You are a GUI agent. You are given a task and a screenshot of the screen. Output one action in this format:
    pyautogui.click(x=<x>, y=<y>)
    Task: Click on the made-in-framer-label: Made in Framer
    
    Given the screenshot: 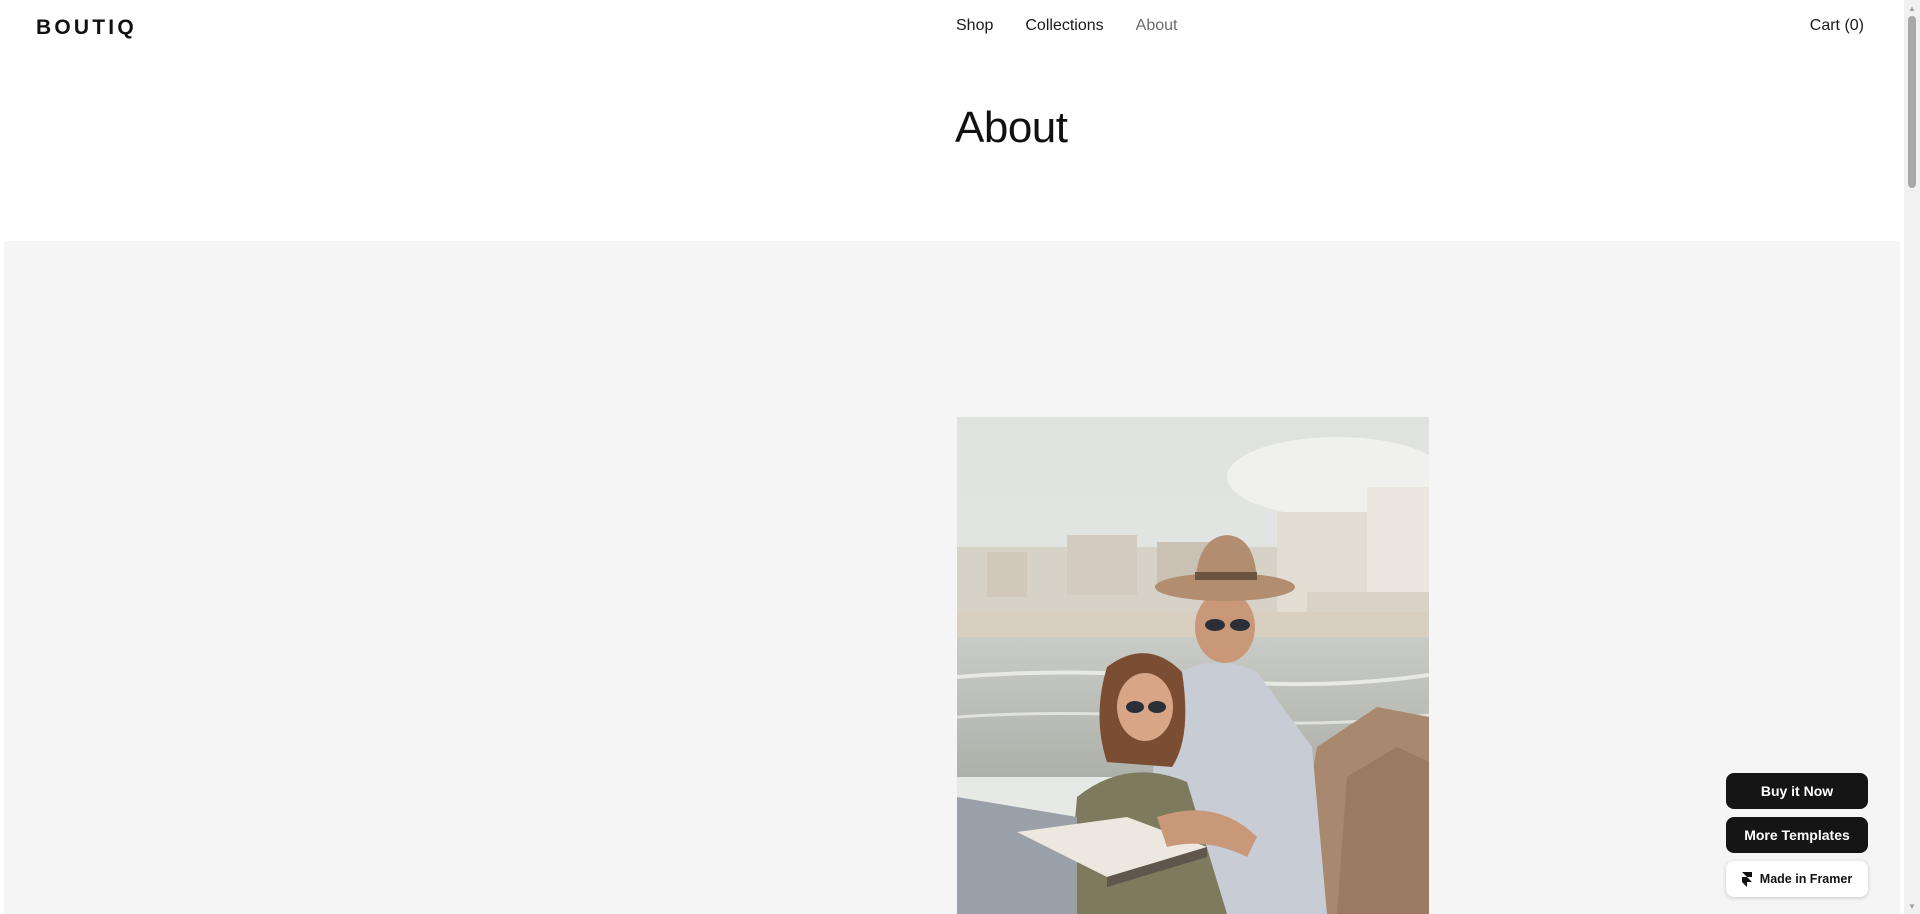 What is the action you would take?
    pyautogui.click(x=1806, y=879)
    